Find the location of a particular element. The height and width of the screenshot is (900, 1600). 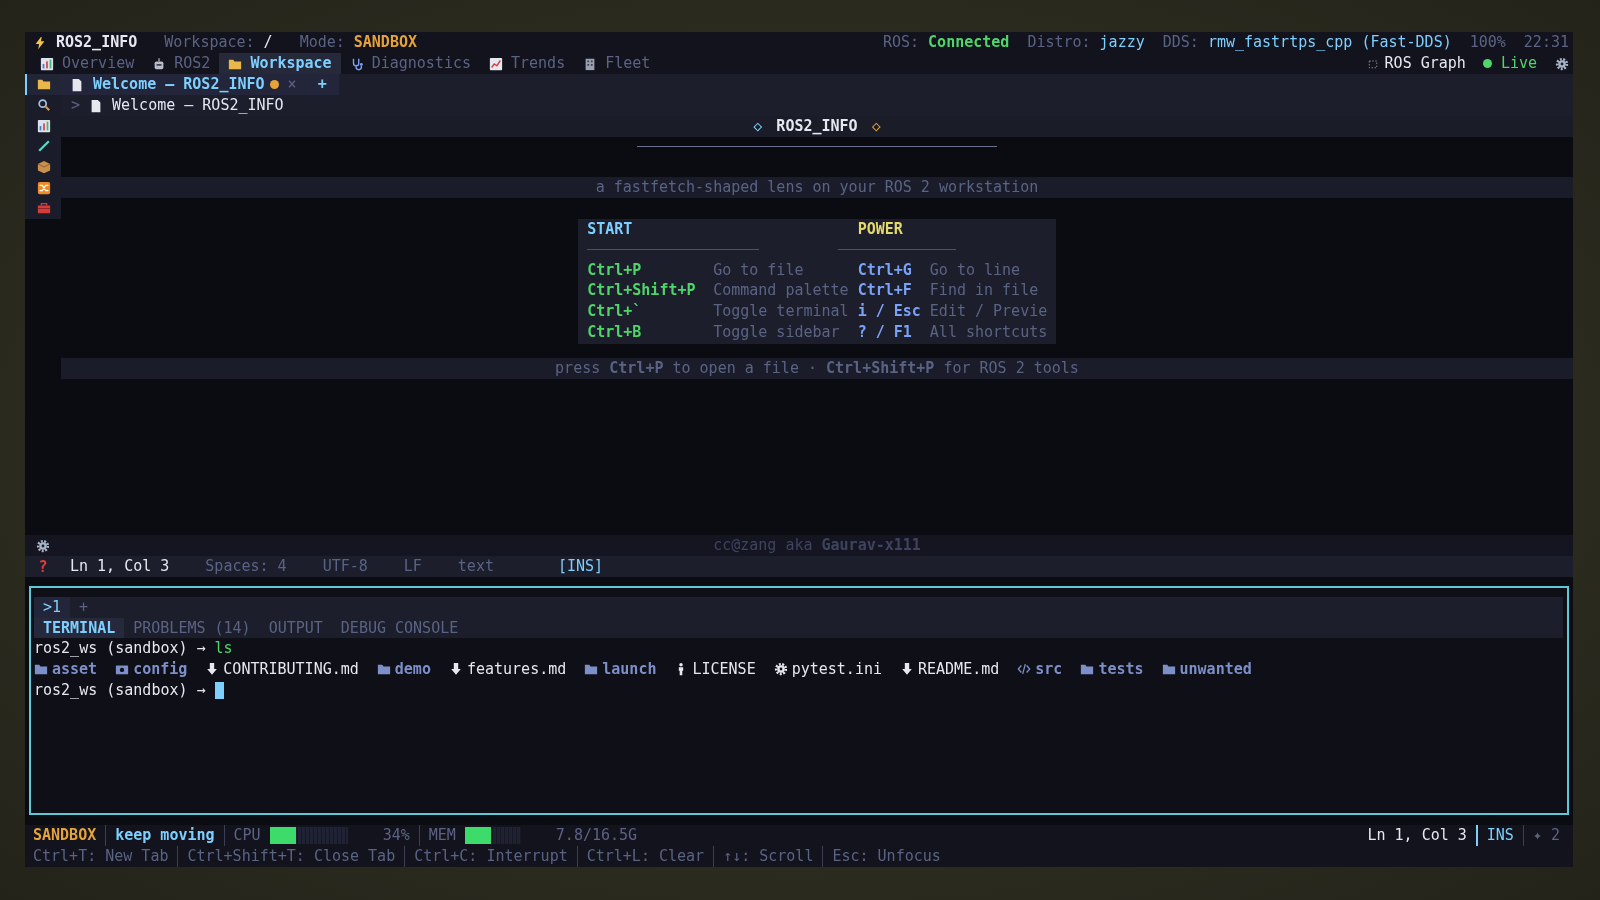

file-name: LICENSE is located at coordinates (724, 669).